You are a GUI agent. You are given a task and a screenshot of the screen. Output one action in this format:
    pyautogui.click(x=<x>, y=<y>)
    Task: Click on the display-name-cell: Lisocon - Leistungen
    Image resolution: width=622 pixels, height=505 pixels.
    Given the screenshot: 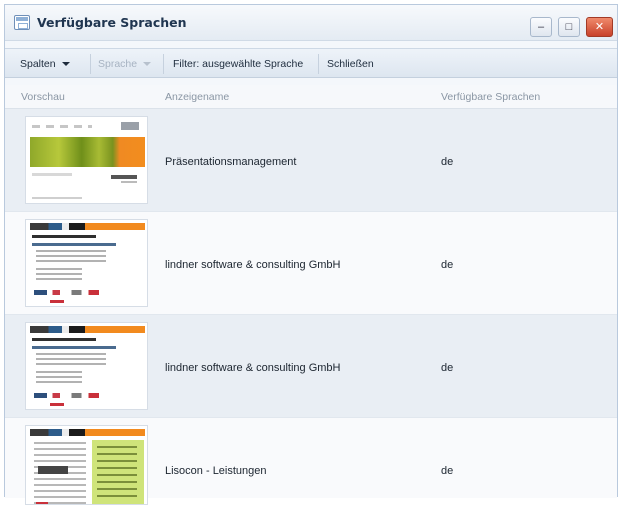 What is the action you would take?
    pyautogui.click(x=216, y=471)
    